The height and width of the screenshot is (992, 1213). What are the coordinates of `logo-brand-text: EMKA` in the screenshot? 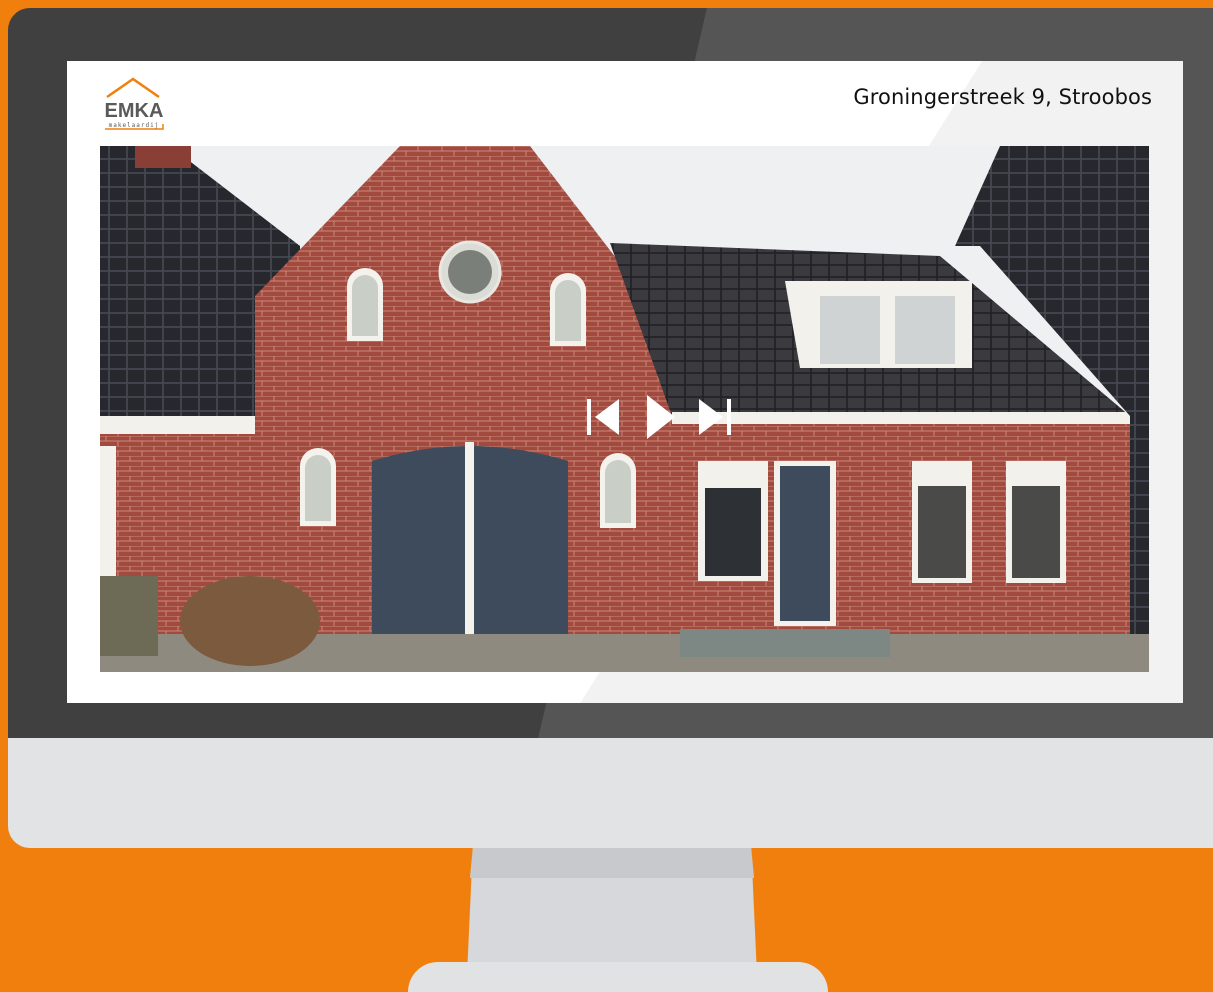 It's located at (134, 111).